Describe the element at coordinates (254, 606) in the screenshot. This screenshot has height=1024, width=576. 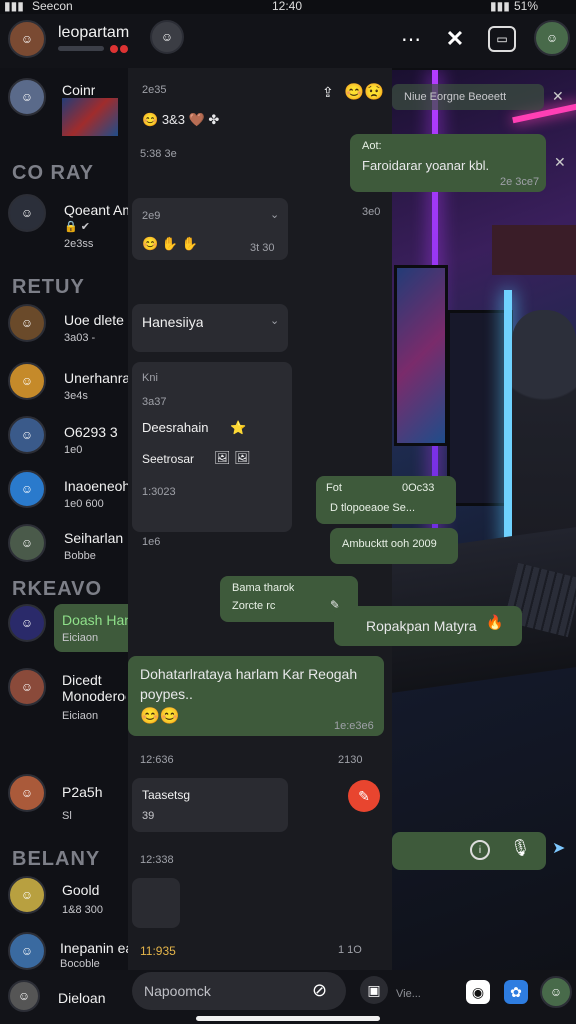
I see `message-text: Zorcte rc` at that location.